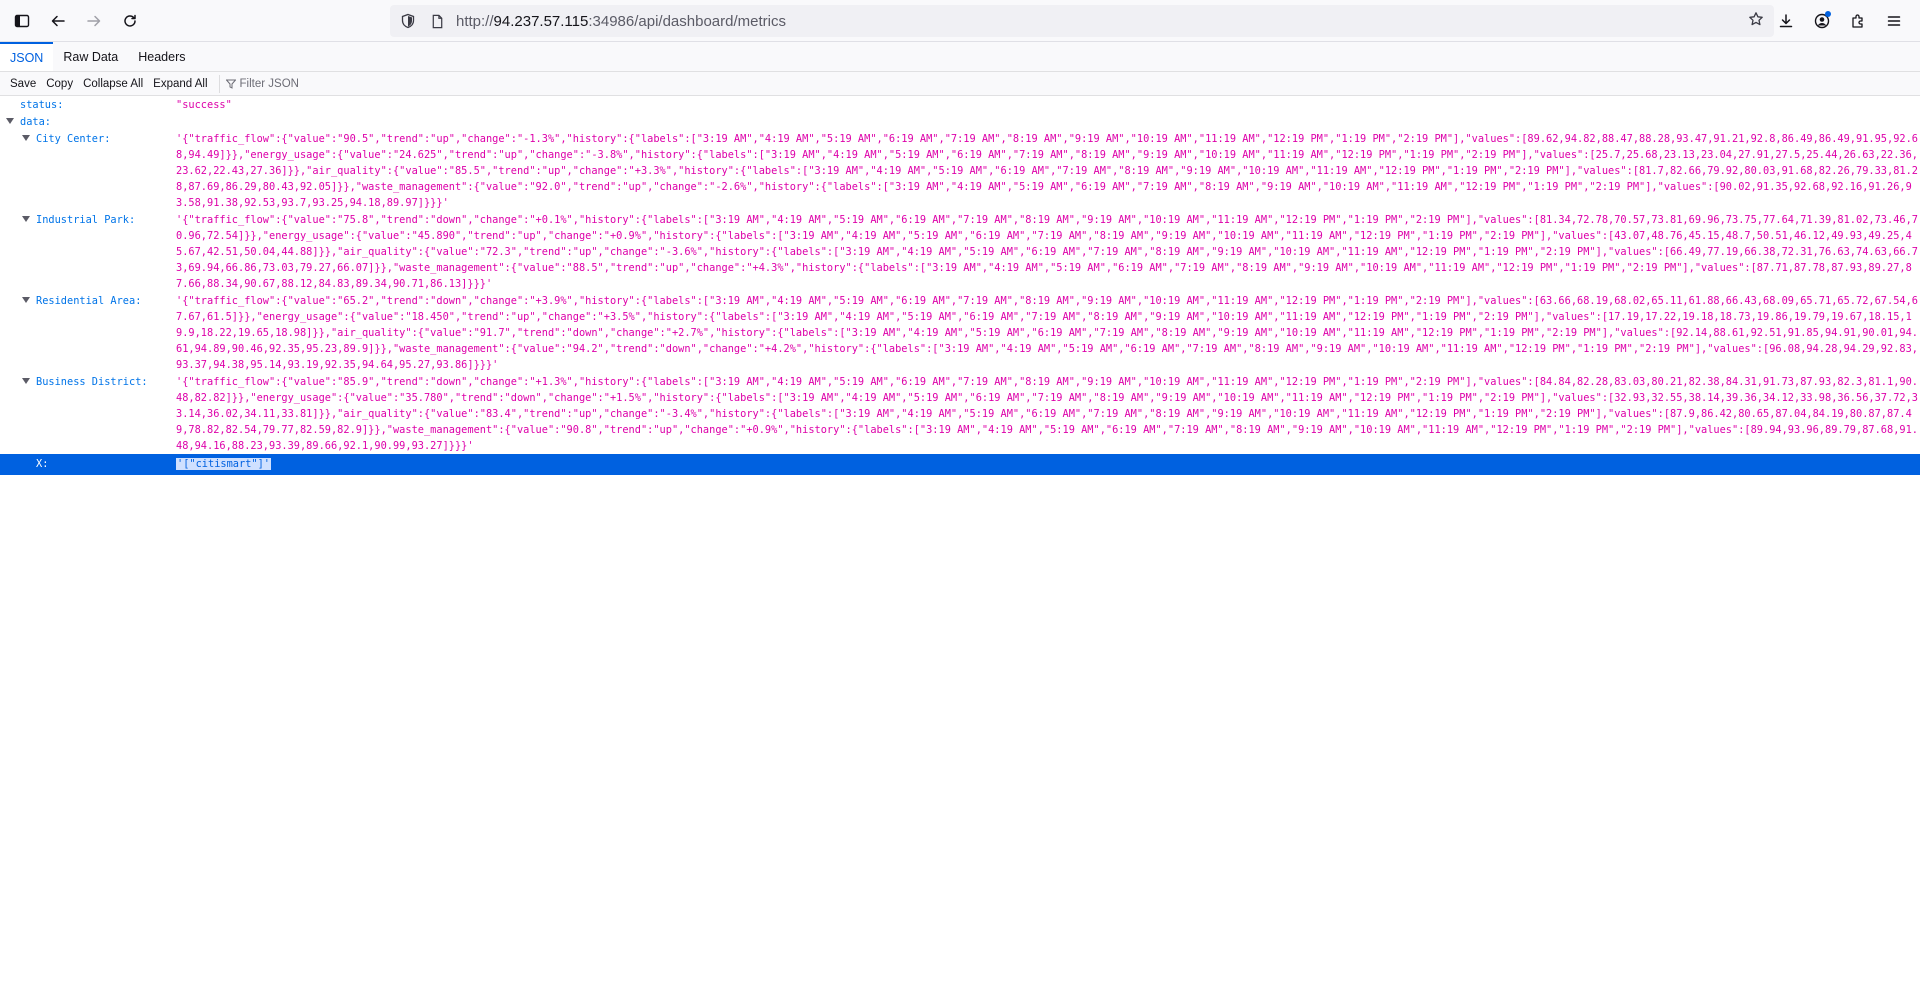 Image resolution: width=1920 pixels, height=1005 pixels. Describe the element at coordinates (409, 21) in the screenshot. I see `shield-icon` at that location.